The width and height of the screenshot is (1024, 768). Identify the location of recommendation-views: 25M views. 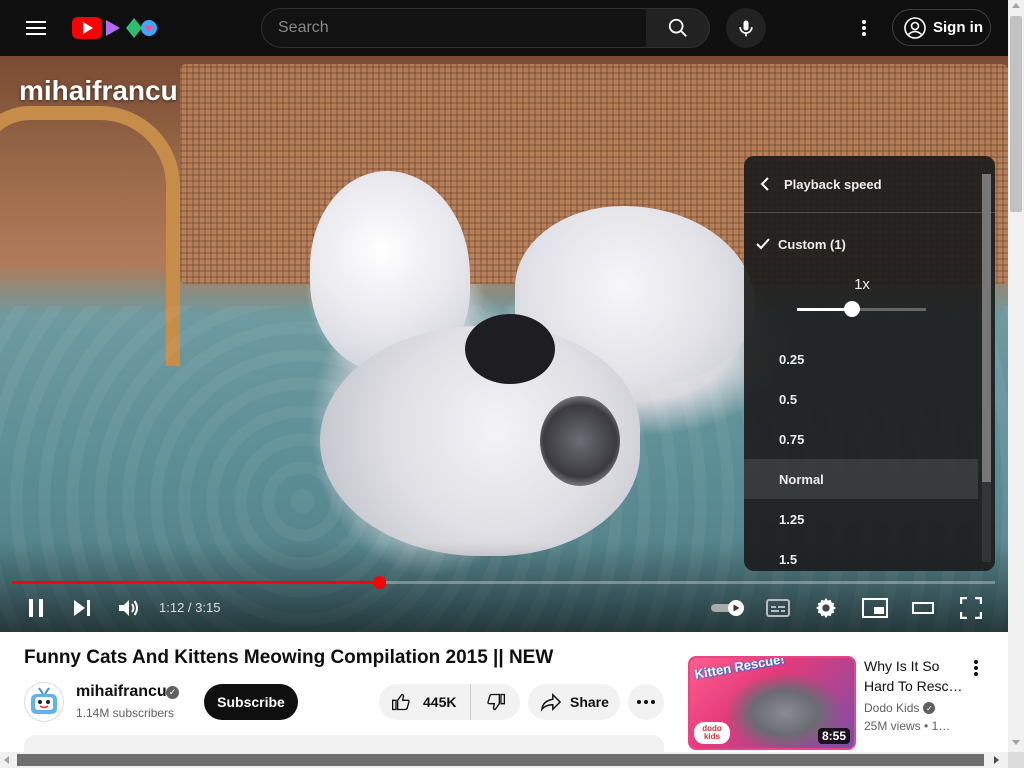
(892, 726).